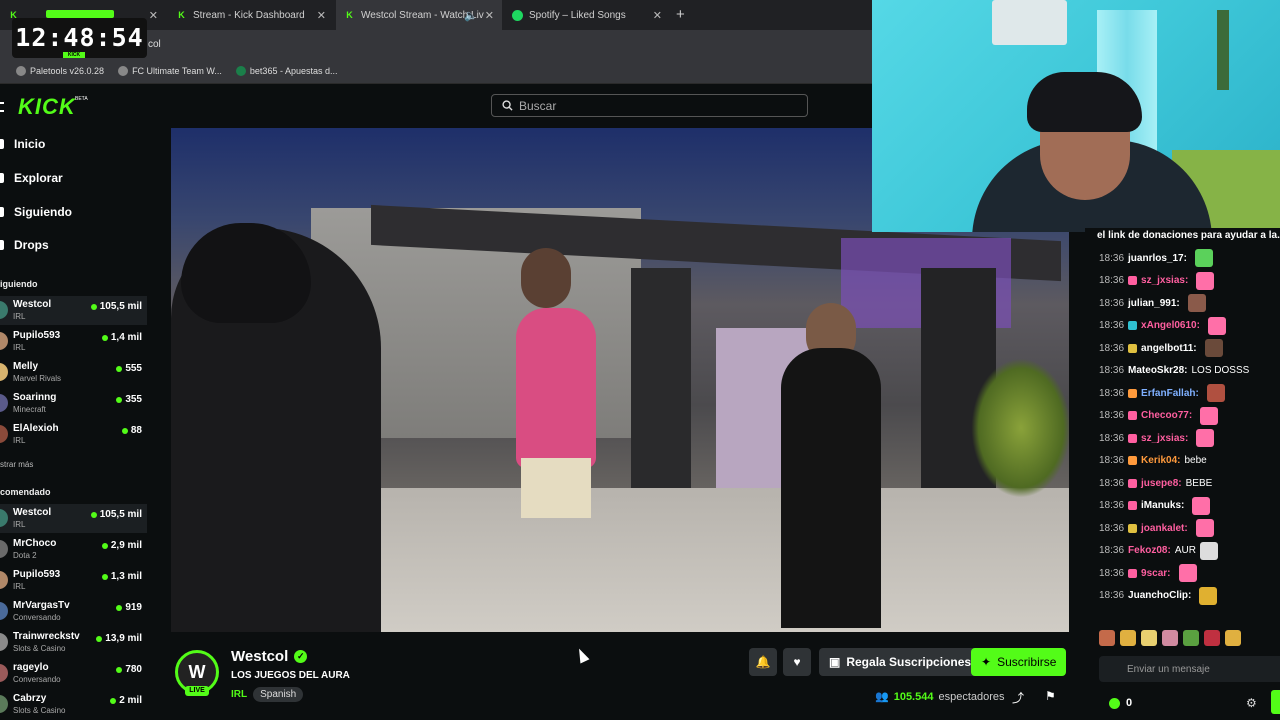  Describe the element at coordinates (197, 691) in the screenshot. I see `live-badge: LIVE` at that location.